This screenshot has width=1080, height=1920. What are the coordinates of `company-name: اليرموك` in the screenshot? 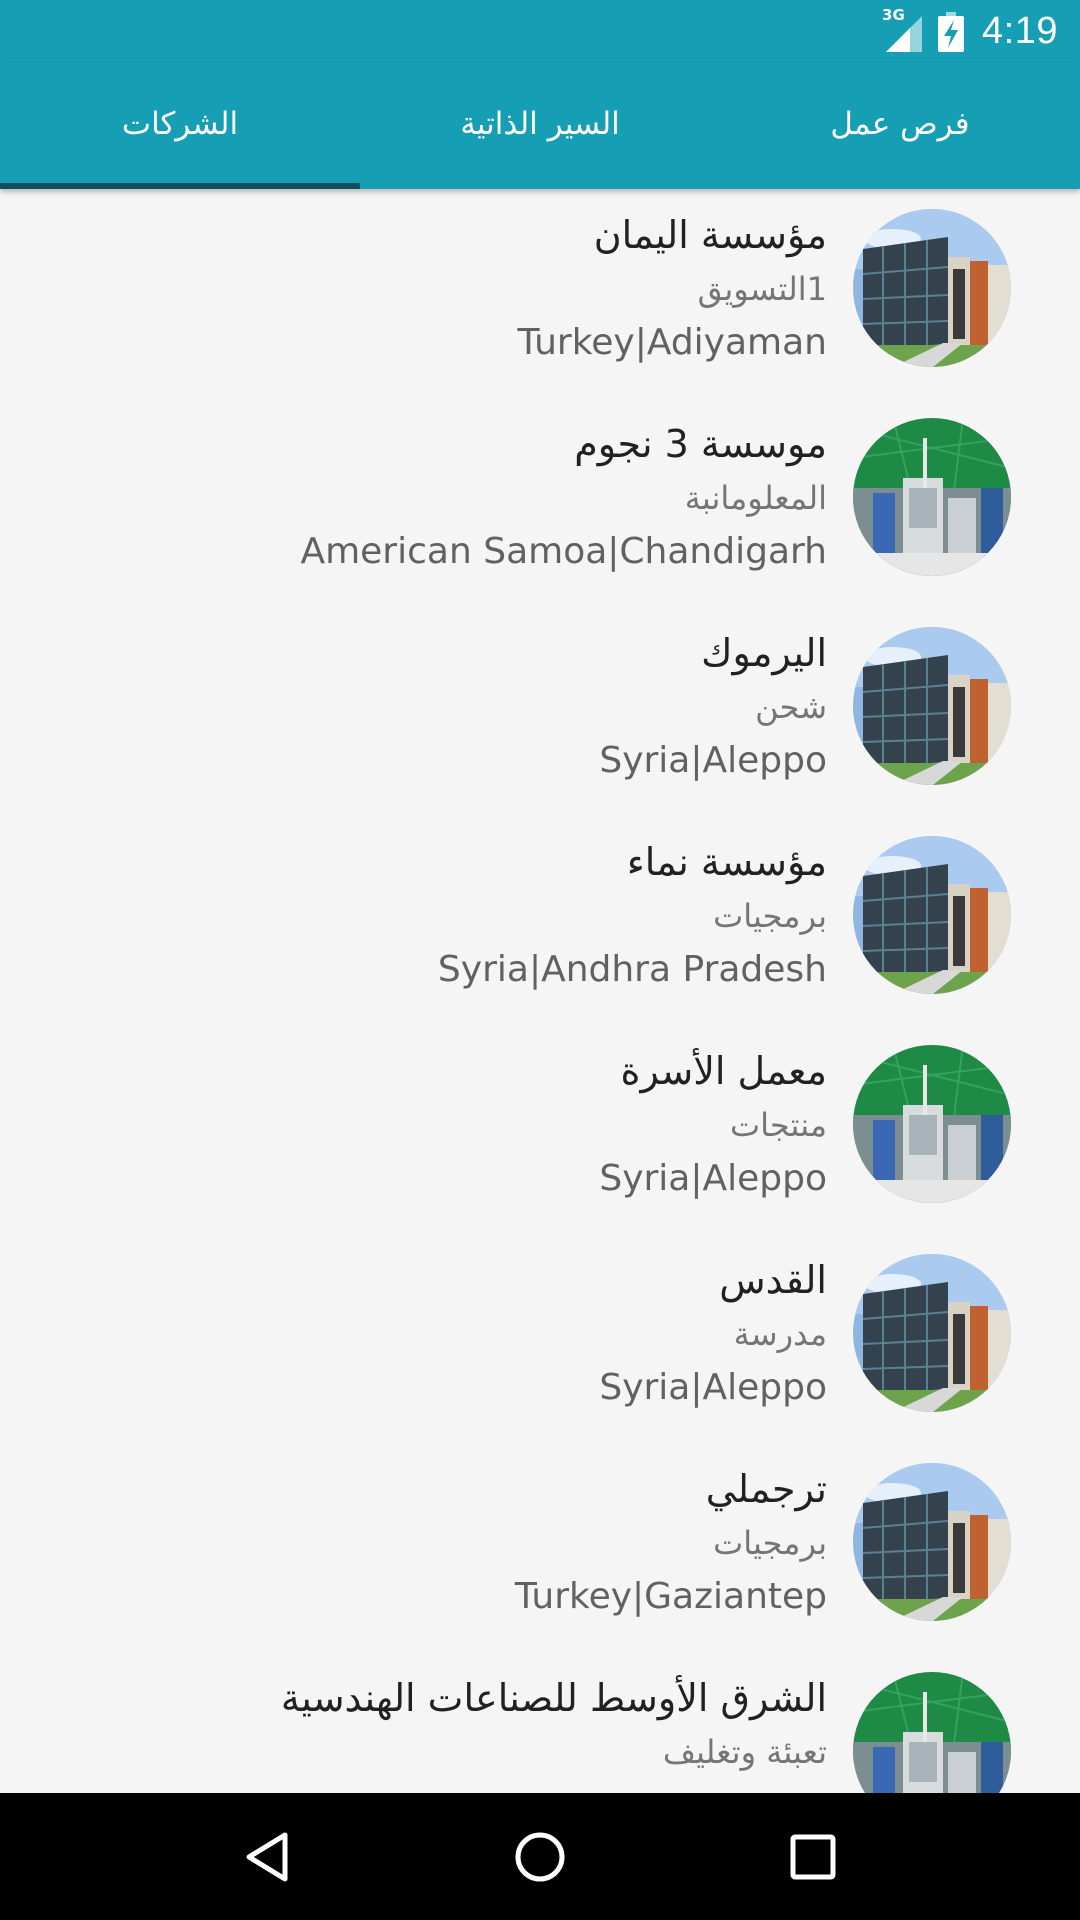 It's located at (764, 653).